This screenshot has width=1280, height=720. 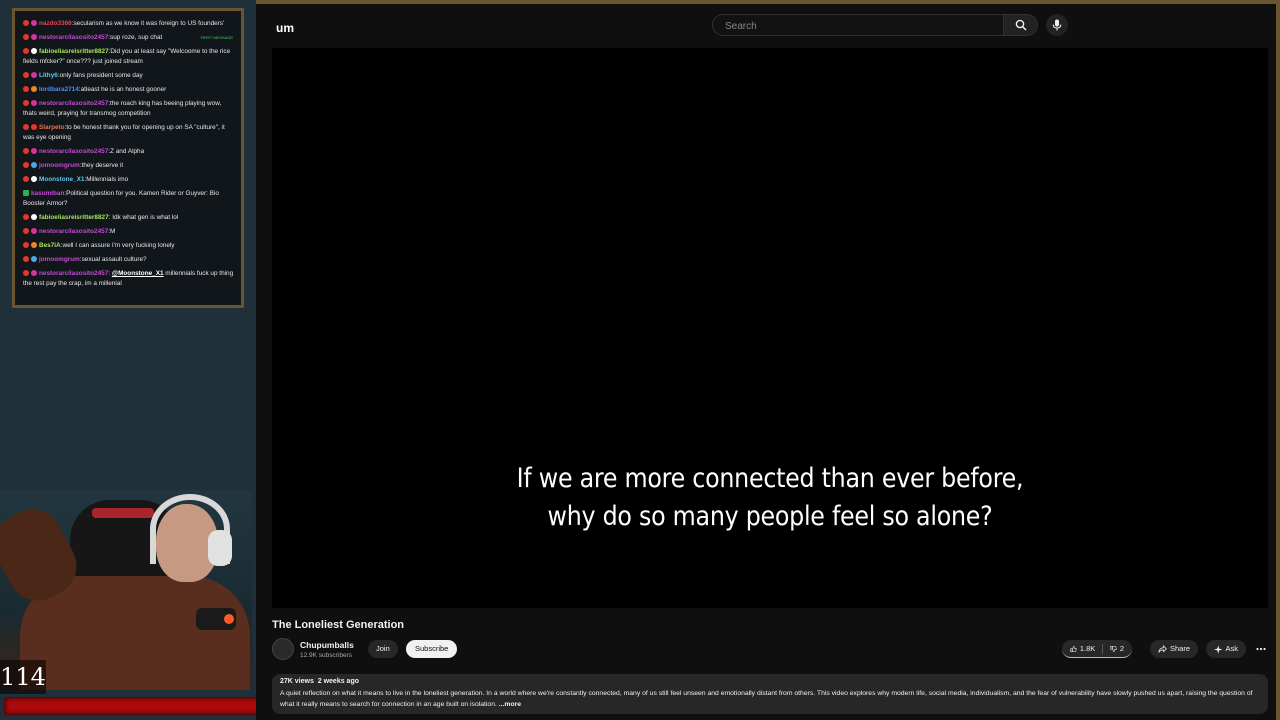 I want to click on chat-text: :sexual assault culture?, so click(x=113, y=259).